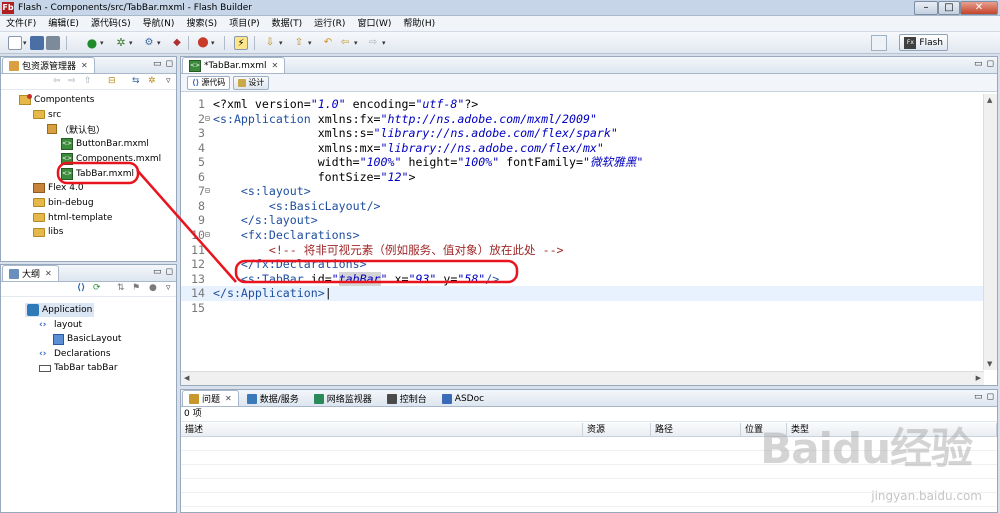 This screenshot has width=1000, height=513. Describe the element at coordinates (989, 364) in the screenshot. I see `scroll-down-icon: ▼` at that location.